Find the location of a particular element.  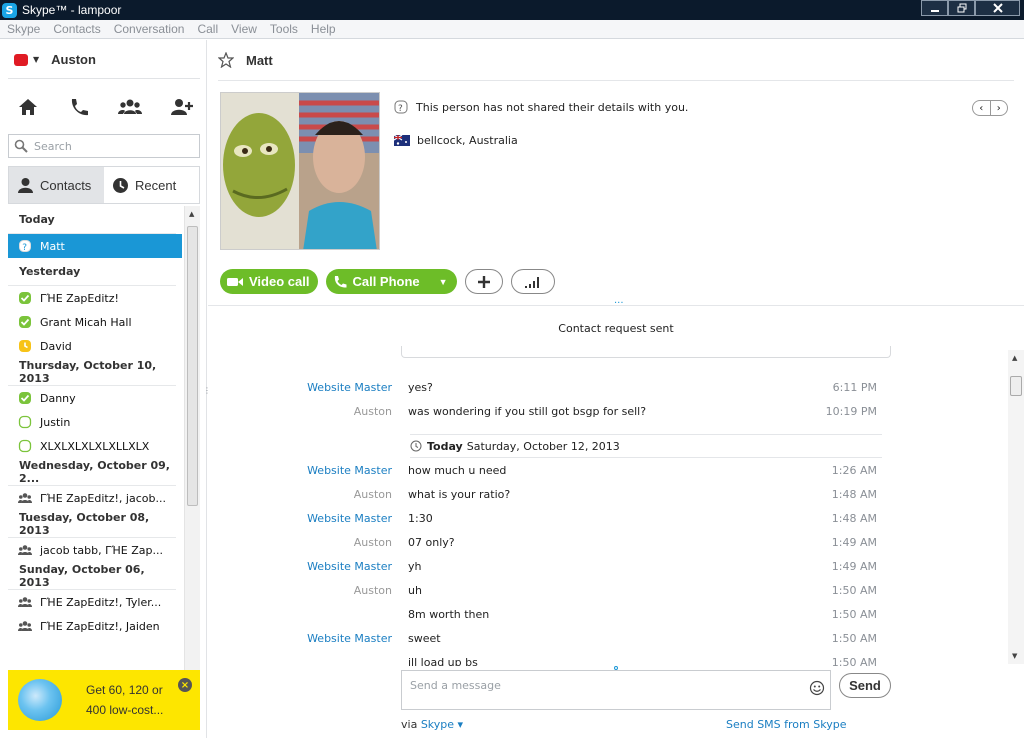

home-icon is located at coordinates (28, 107).